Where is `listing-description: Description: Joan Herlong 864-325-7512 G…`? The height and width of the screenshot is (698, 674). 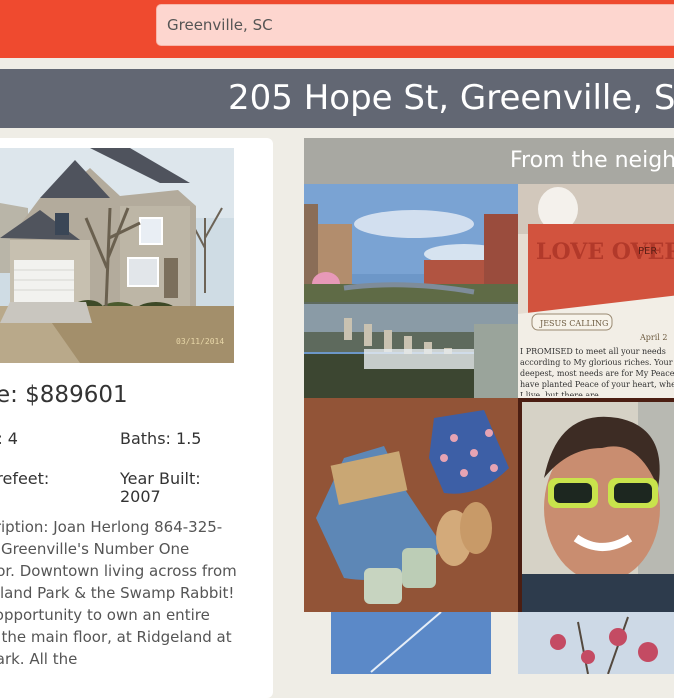
listing-description: Description: Joan Herlong 864-325-7512 G… is located at coordinates (118, 593).